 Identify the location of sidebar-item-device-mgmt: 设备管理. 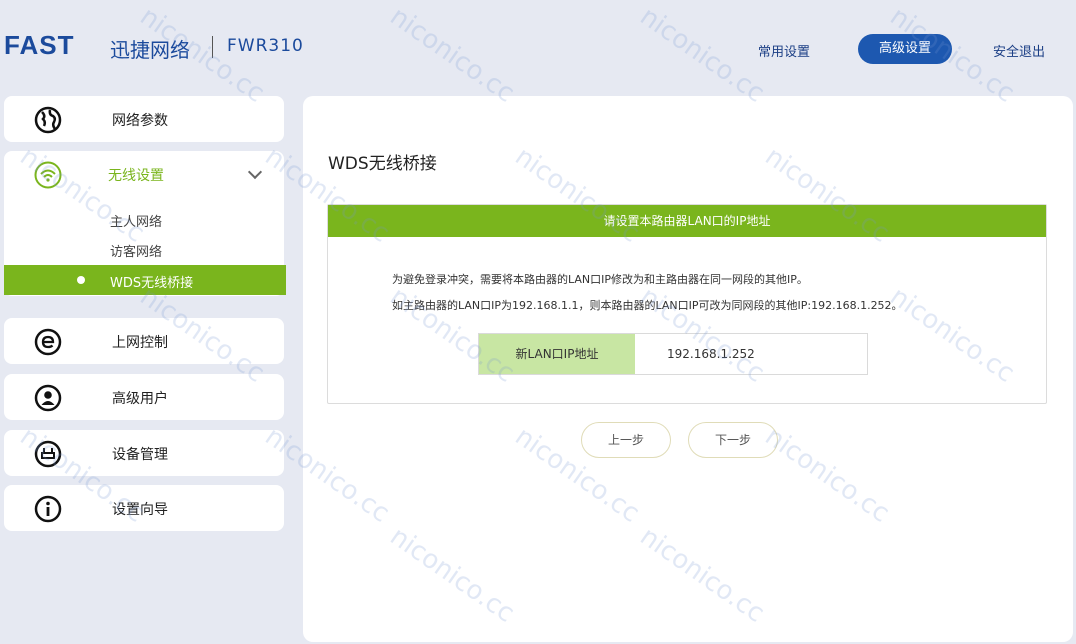
(144, 453).